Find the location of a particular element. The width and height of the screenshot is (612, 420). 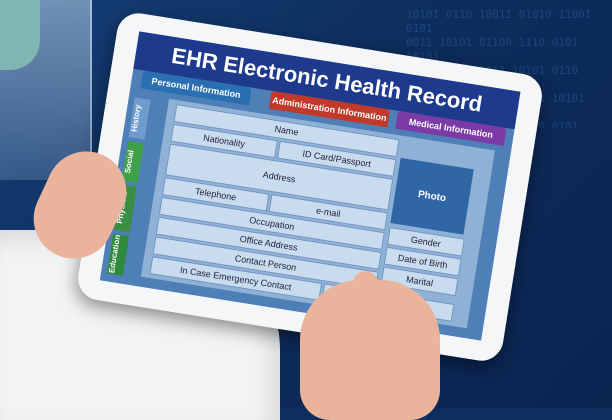

side-tab-education: Education is located at coordinates (118, 254).